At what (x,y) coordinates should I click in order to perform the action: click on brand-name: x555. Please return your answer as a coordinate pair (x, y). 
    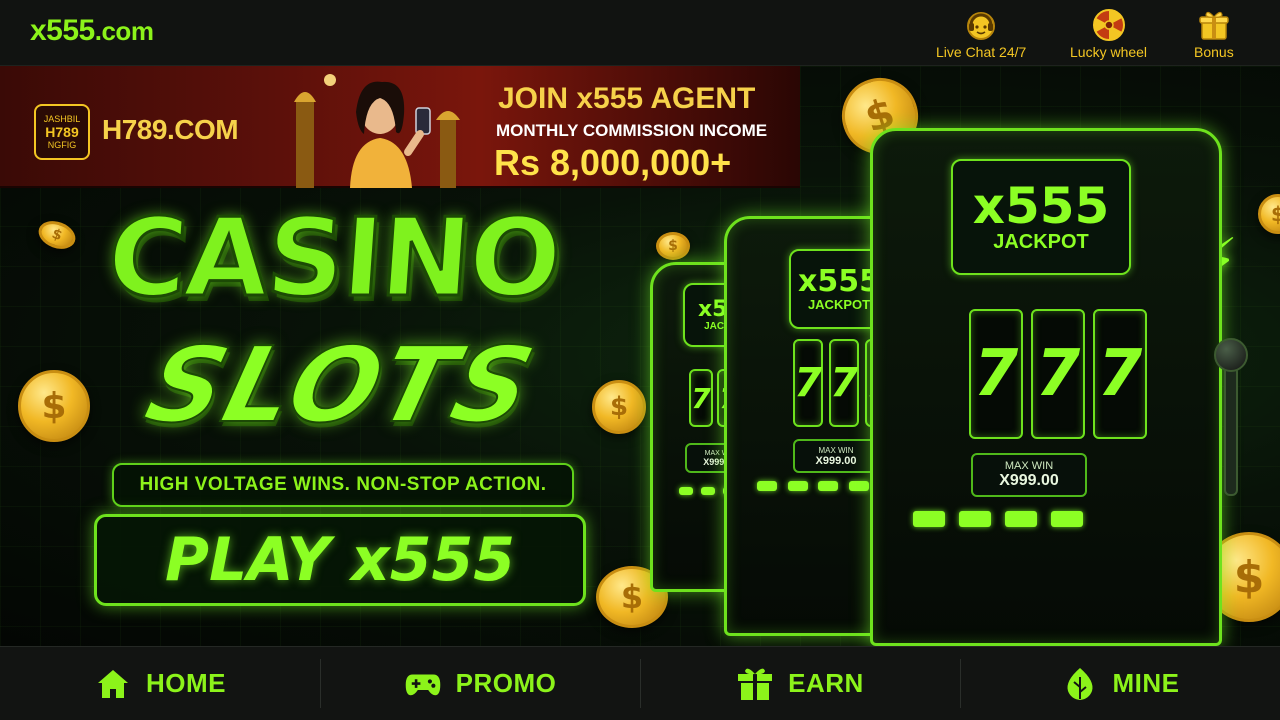
    Looking at the image, I should click on (62, 30).